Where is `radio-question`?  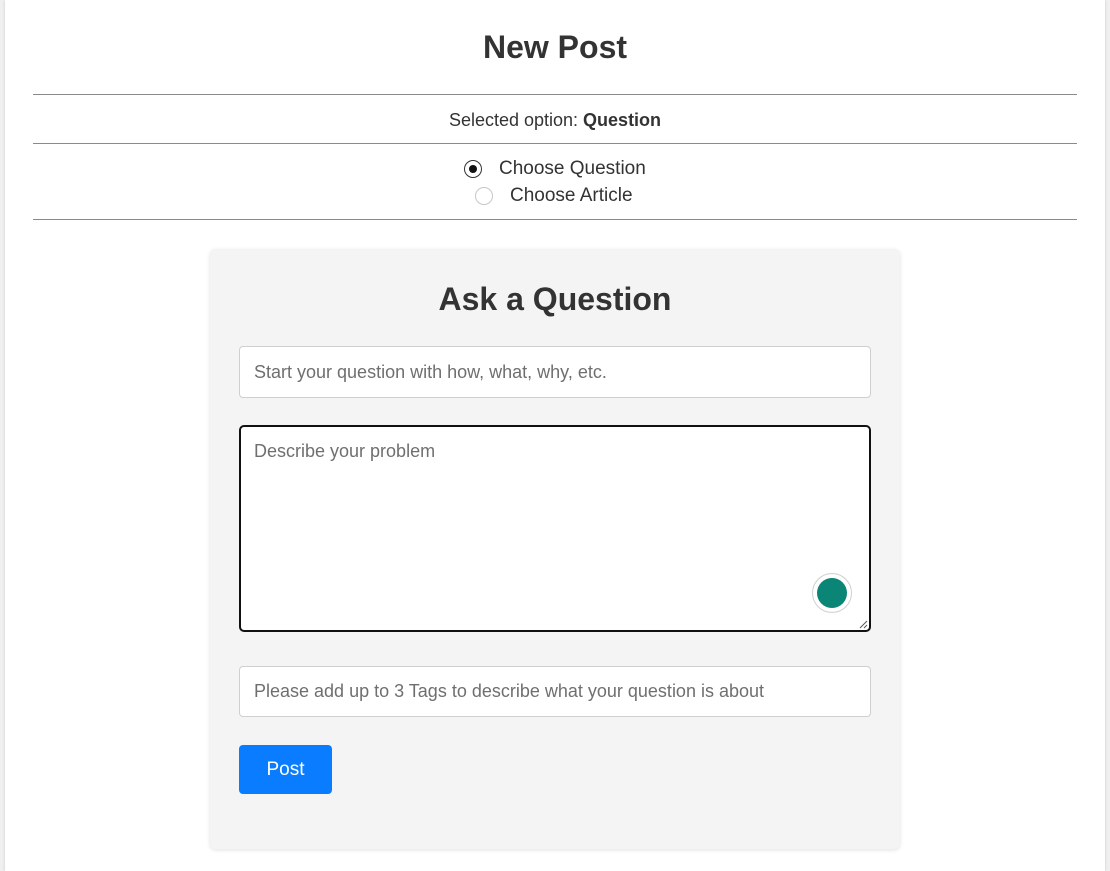 radio-question is located at coordinates (473, 169).